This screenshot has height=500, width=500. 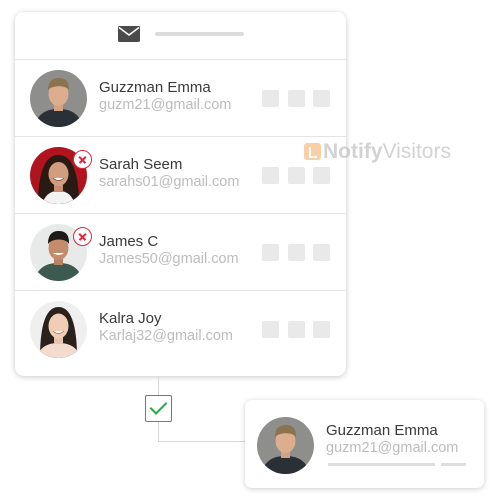 I want to click on contact-row: James C James50@gmail.com, so click(x=180, y=252).